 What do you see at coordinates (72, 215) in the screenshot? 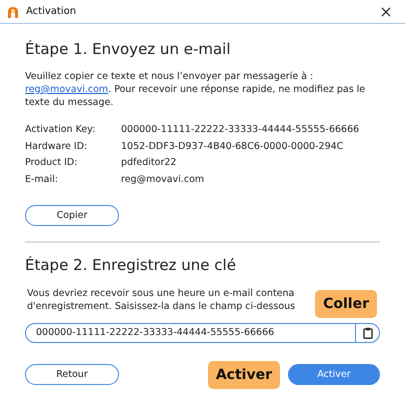
I see `copy-button: Copier` at bounding box center [72, 215].